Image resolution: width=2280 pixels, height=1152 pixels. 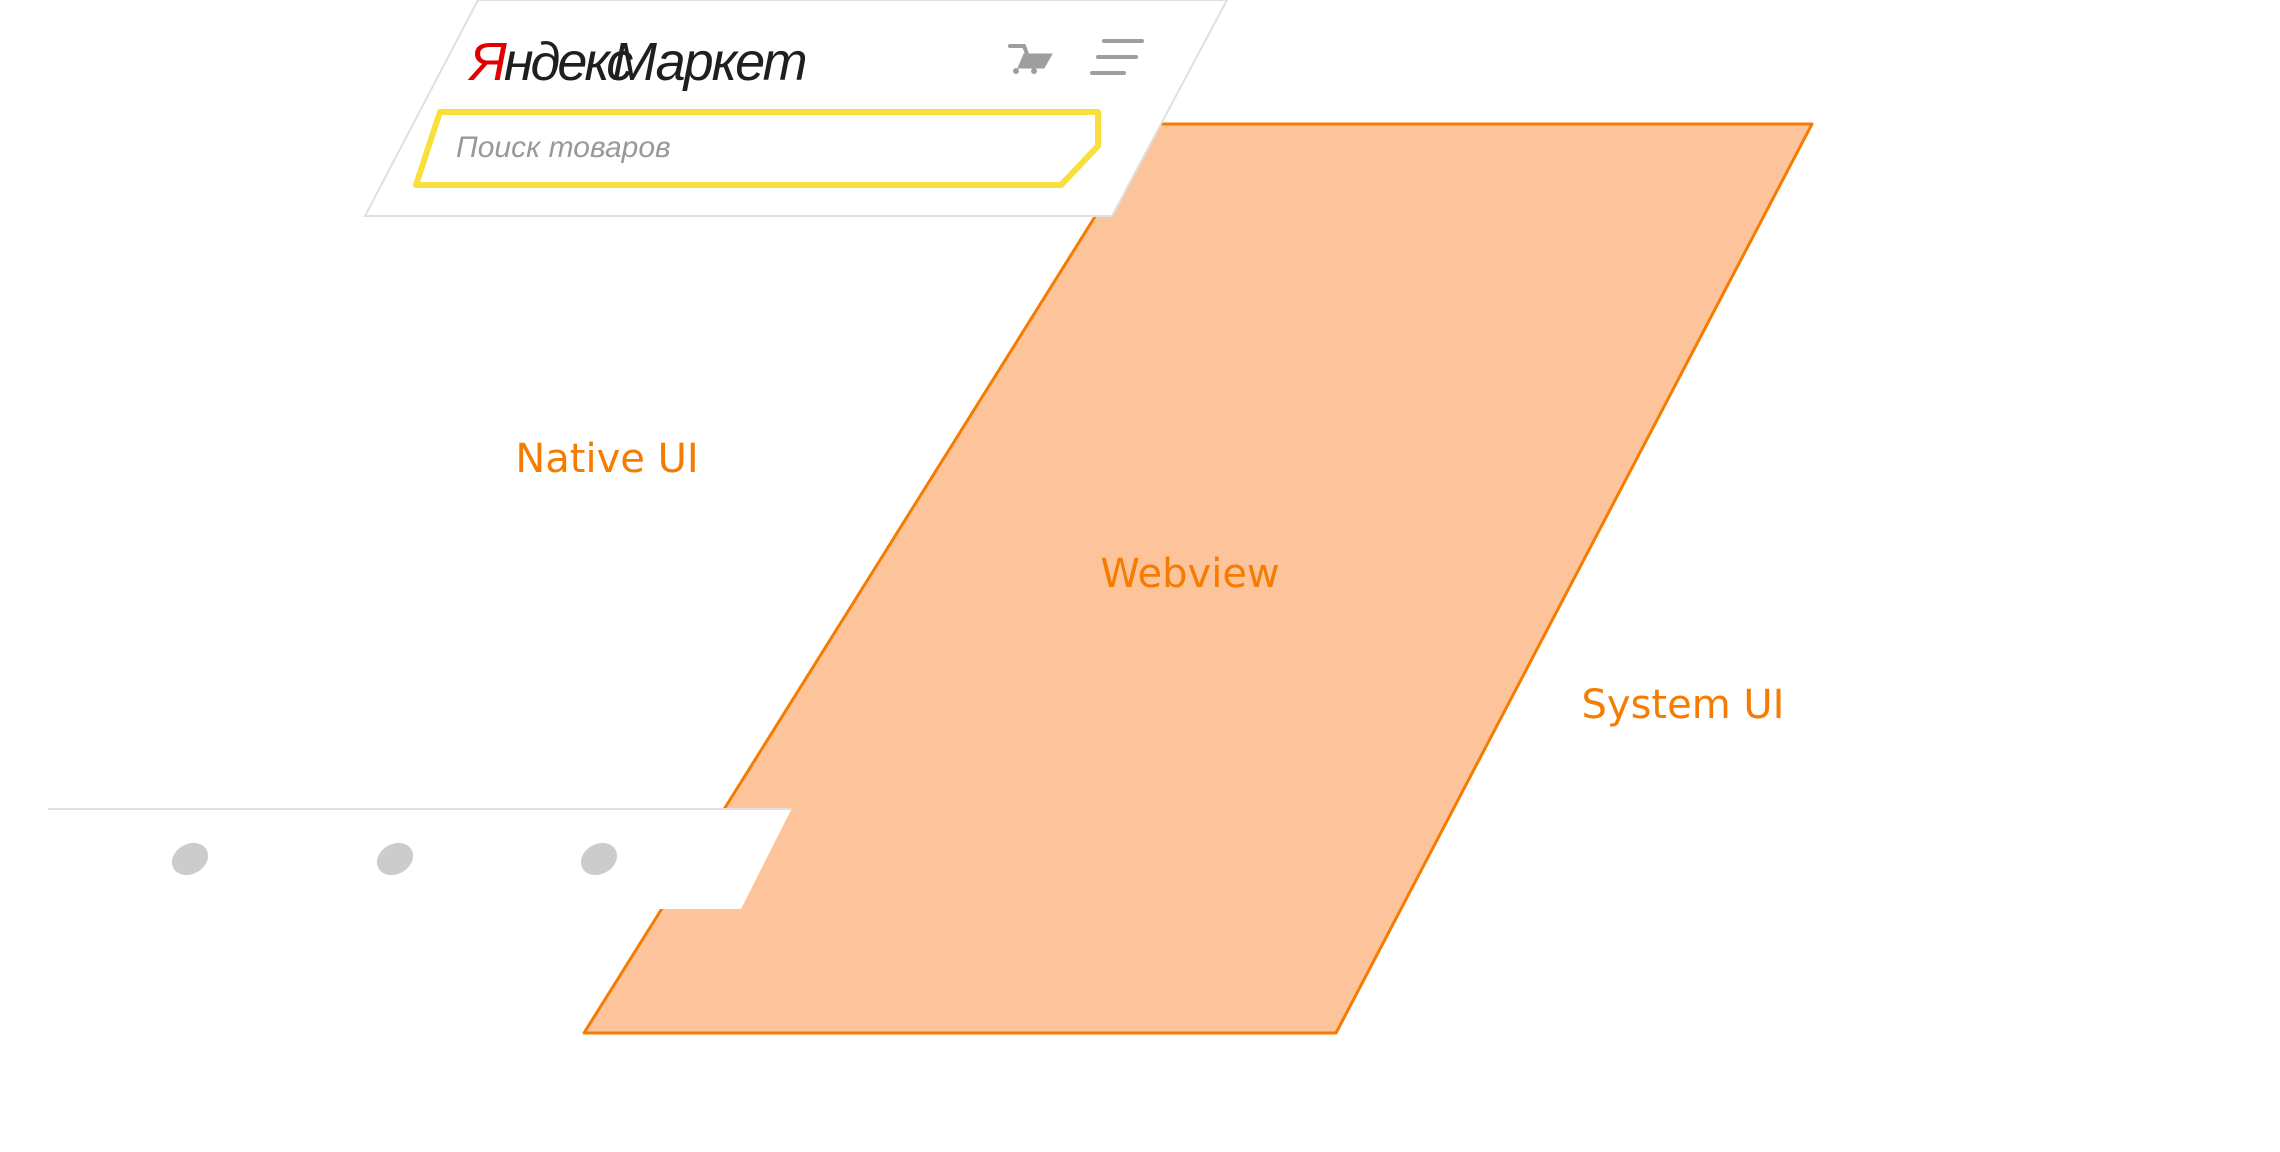 What do you see at coordinates (709, 62) in the screenshot?
I see `logo-market: Маркет` at bounding box center [709, 62].